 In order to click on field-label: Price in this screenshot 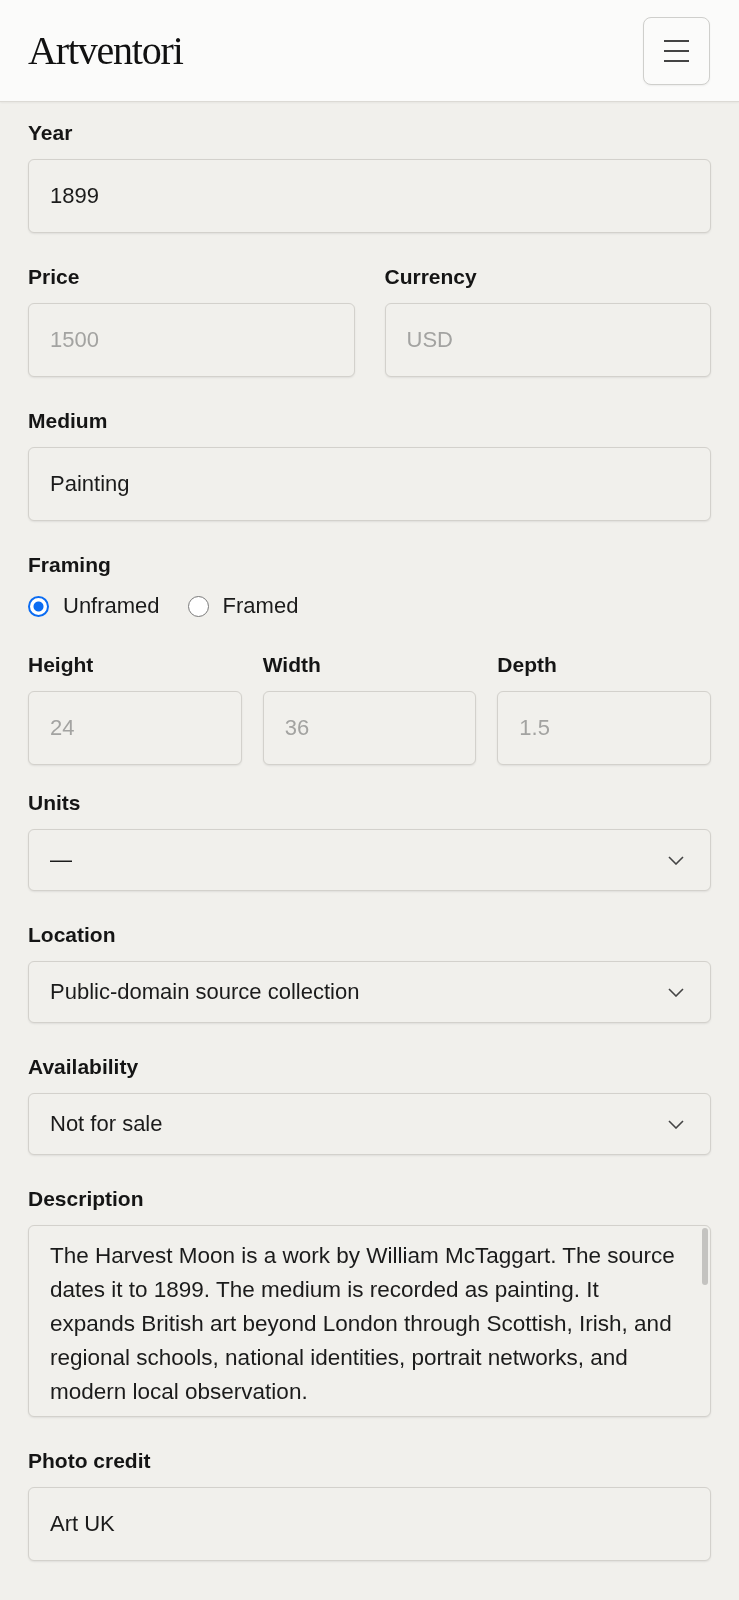, I will do `click(54, 277)`.